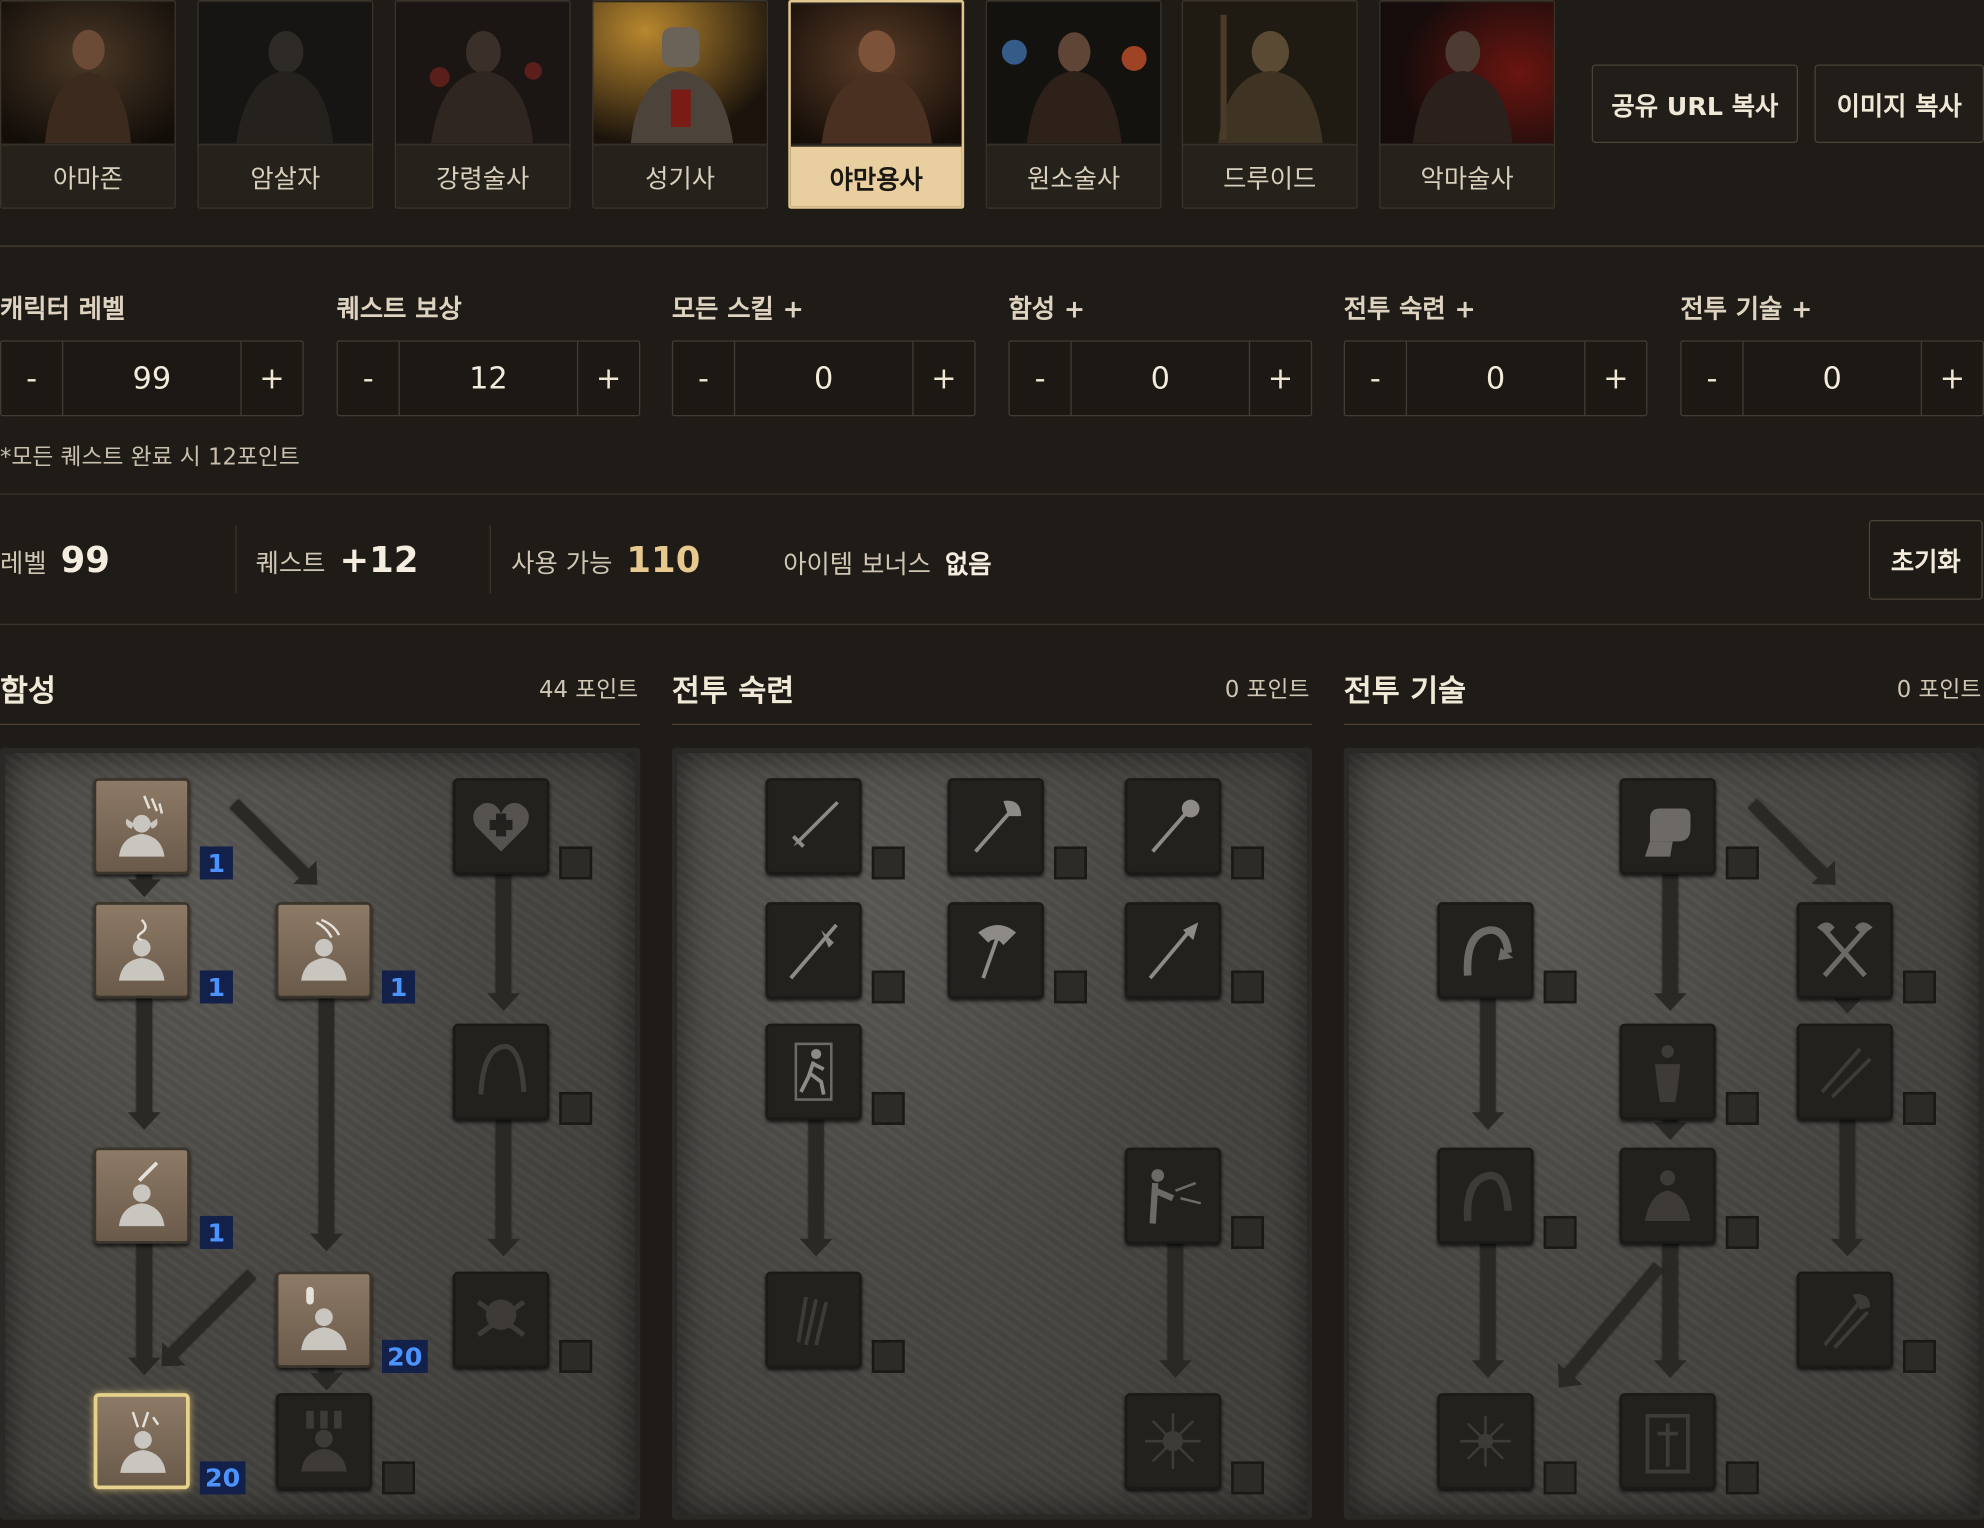  I want to click on find-potion-icon, so click(141, 949).